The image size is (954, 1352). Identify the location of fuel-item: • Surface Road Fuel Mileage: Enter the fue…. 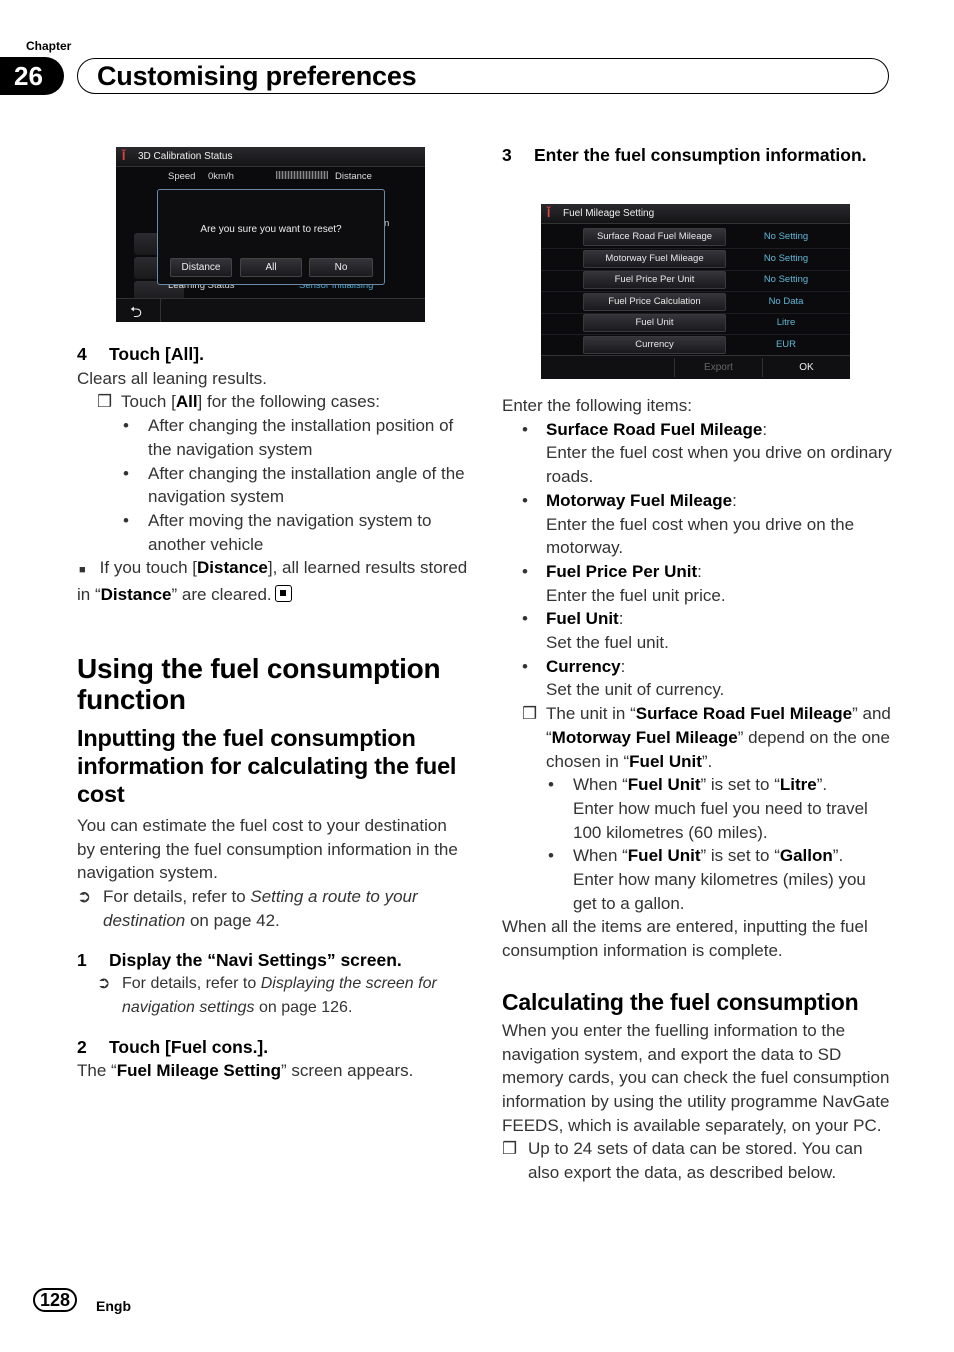
(707, 453).